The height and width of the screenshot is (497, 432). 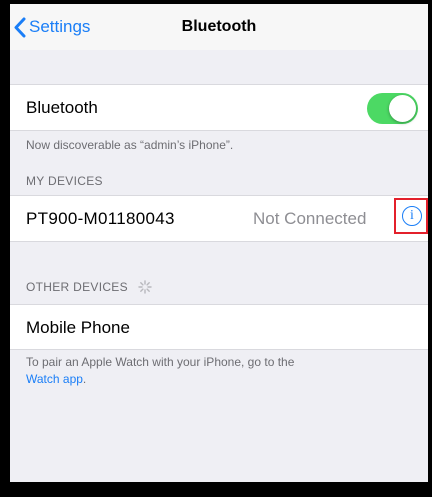 What do you see at coordinates (130, 145) in the screenshot?
I see `discoverable-note: Now discoverable as “admin’s iPhone”.` at bounding box center [130, 145].